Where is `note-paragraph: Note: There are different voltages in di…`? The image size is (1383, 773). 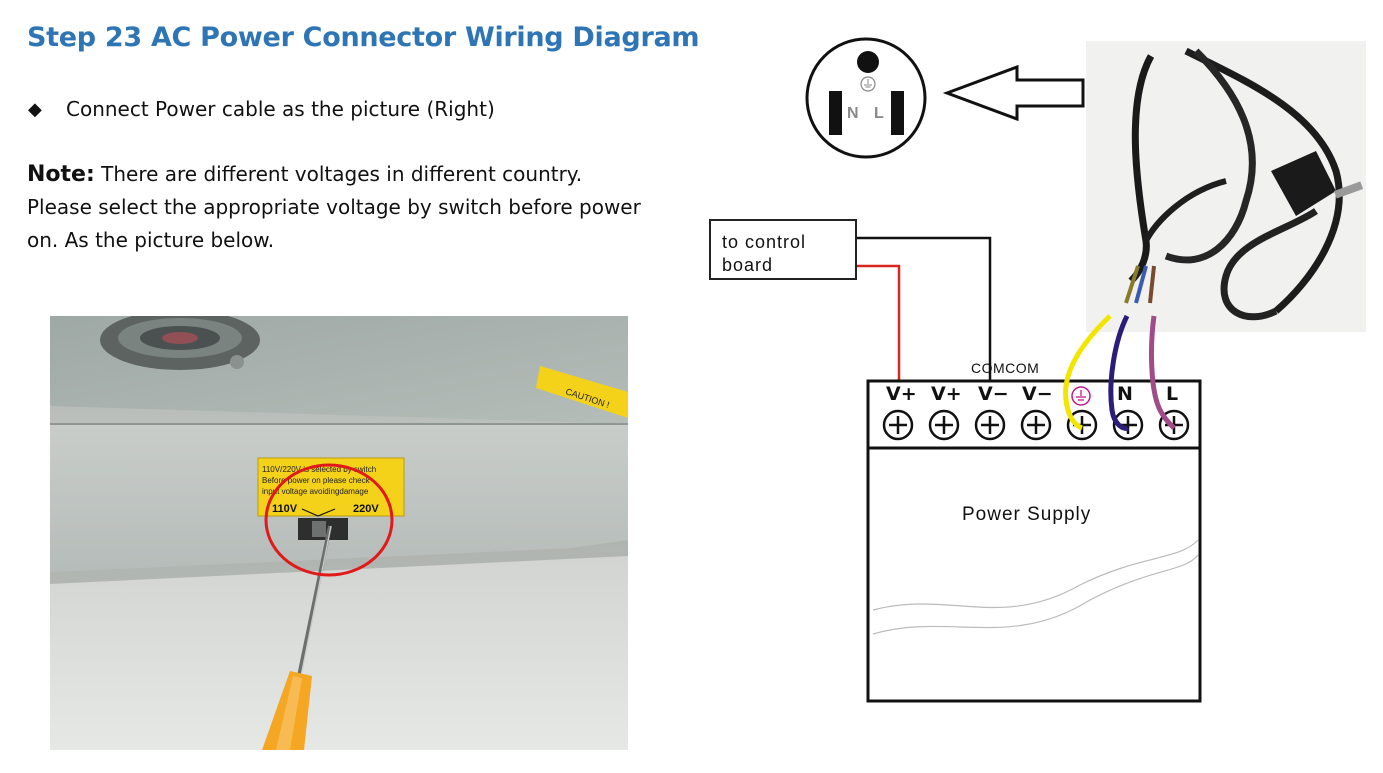 note-paragraph: Note: There are different voltages in di… is located at coordinates (337, 207).